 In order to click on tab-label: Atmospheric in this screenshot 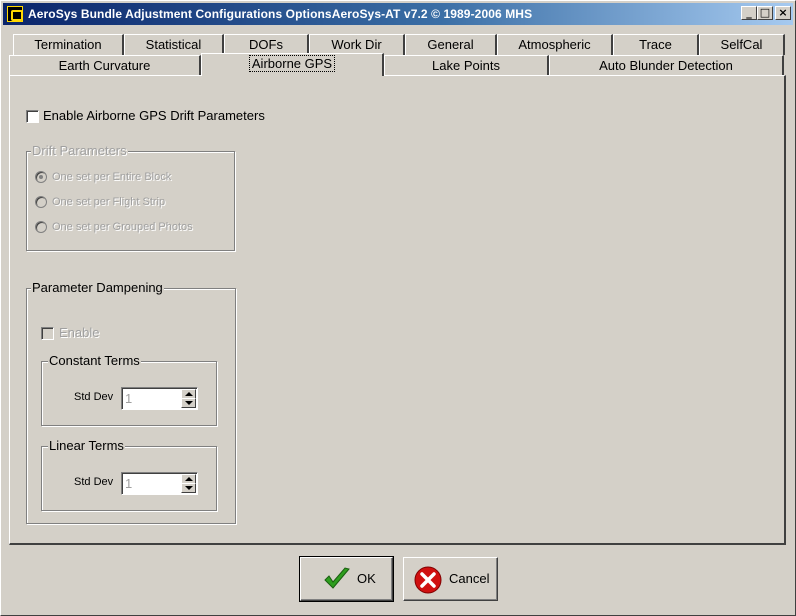, I will do `click(554, 44)`.